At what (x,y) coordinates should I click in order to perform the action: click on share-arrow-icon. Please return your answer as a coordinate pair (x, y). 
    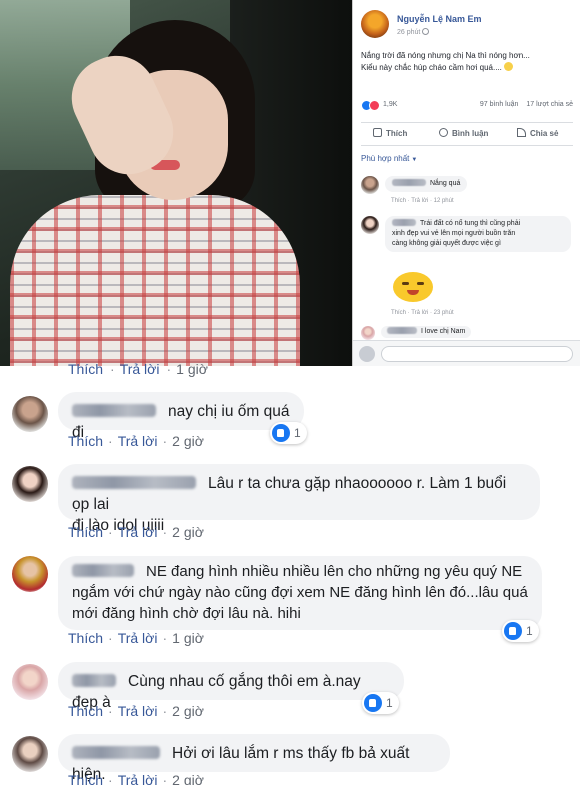
    Looking at the image, I should click on (521, 132).